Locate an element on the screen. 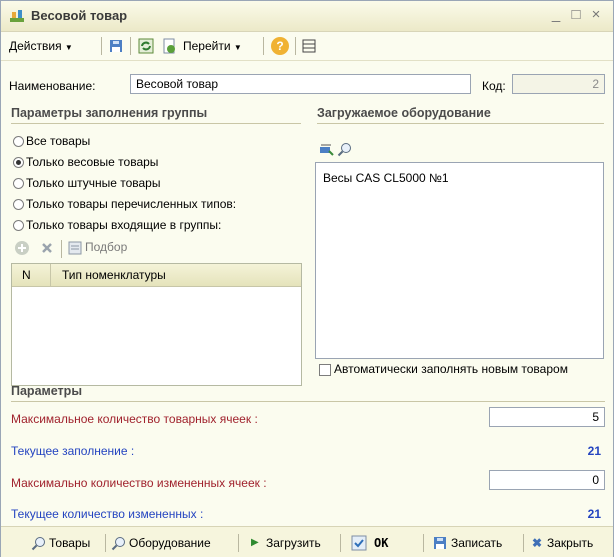 The height and width of the screenshot is (557, 614). select-label: Подбор is located at coordinates (106, 247).